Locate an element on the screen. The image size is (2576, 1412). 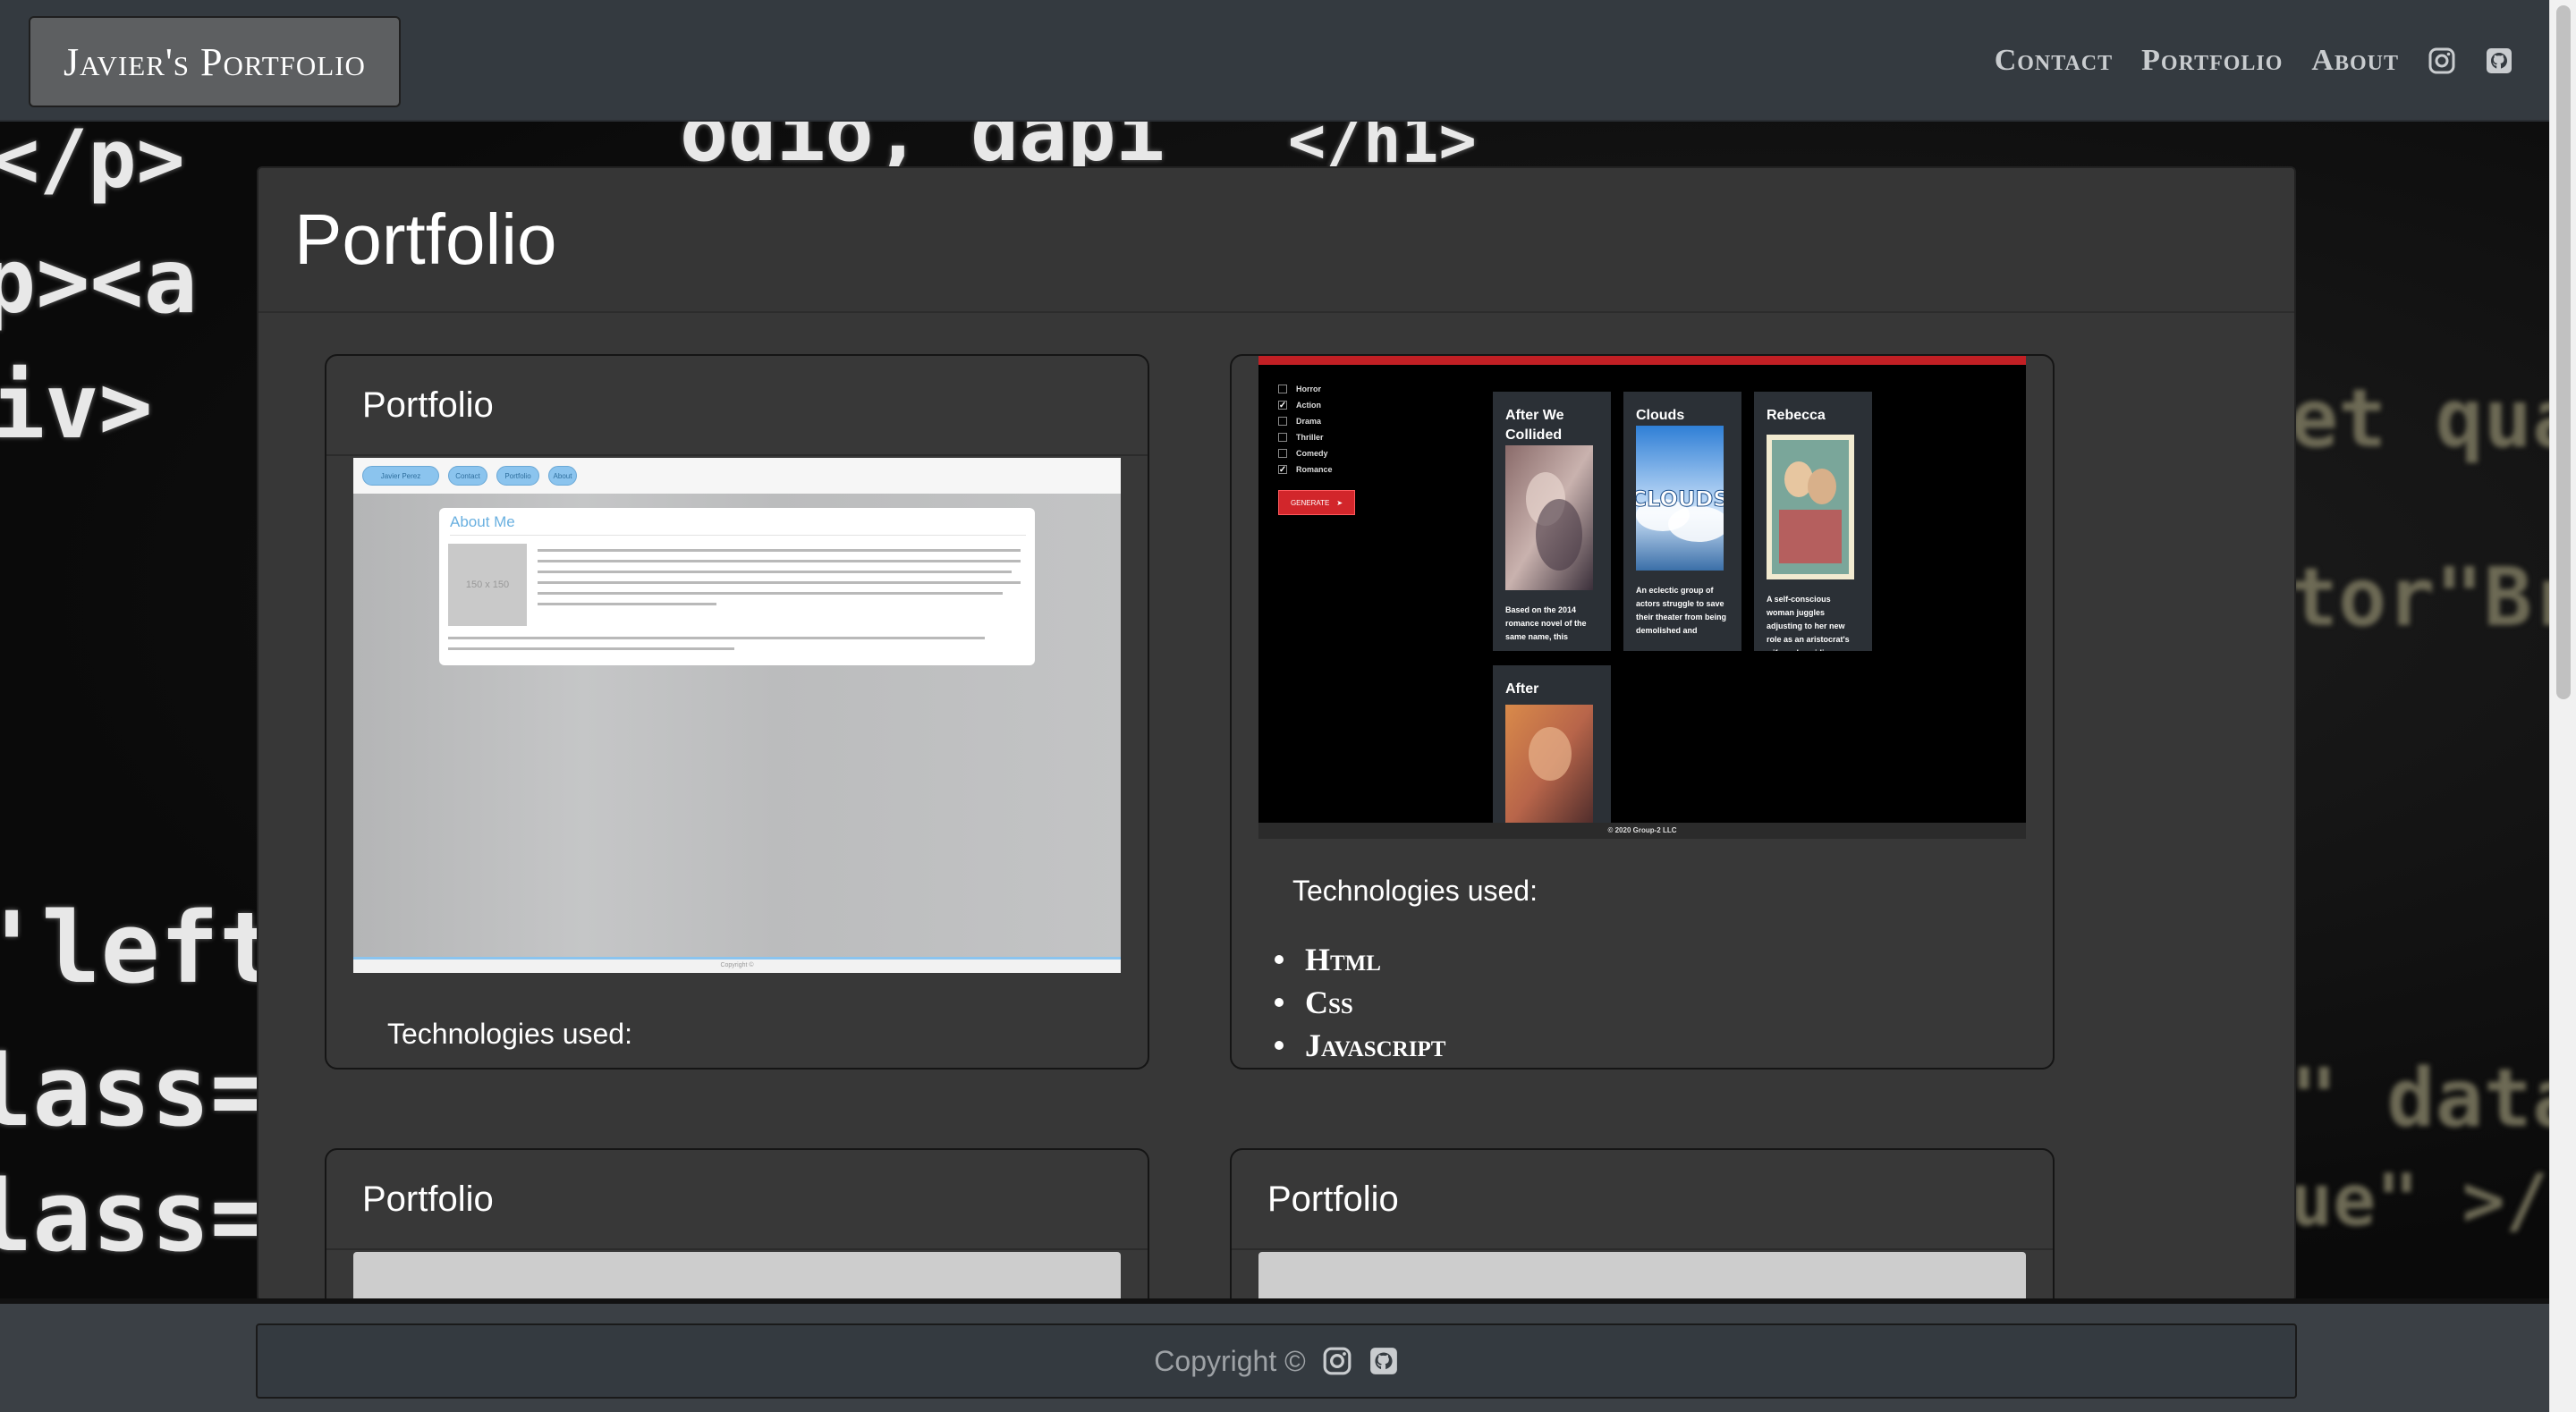
screenshot-pill: Portfolio is located at coordinates (517, 476).